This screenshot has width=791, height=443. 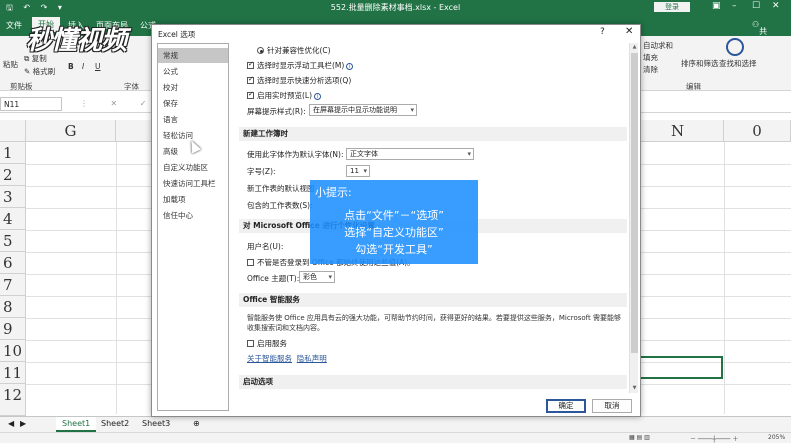 What do you see at coordinates (566, 406) in the screenshot?
I see `ok-button: 确定` at bounding box center [566, 406].